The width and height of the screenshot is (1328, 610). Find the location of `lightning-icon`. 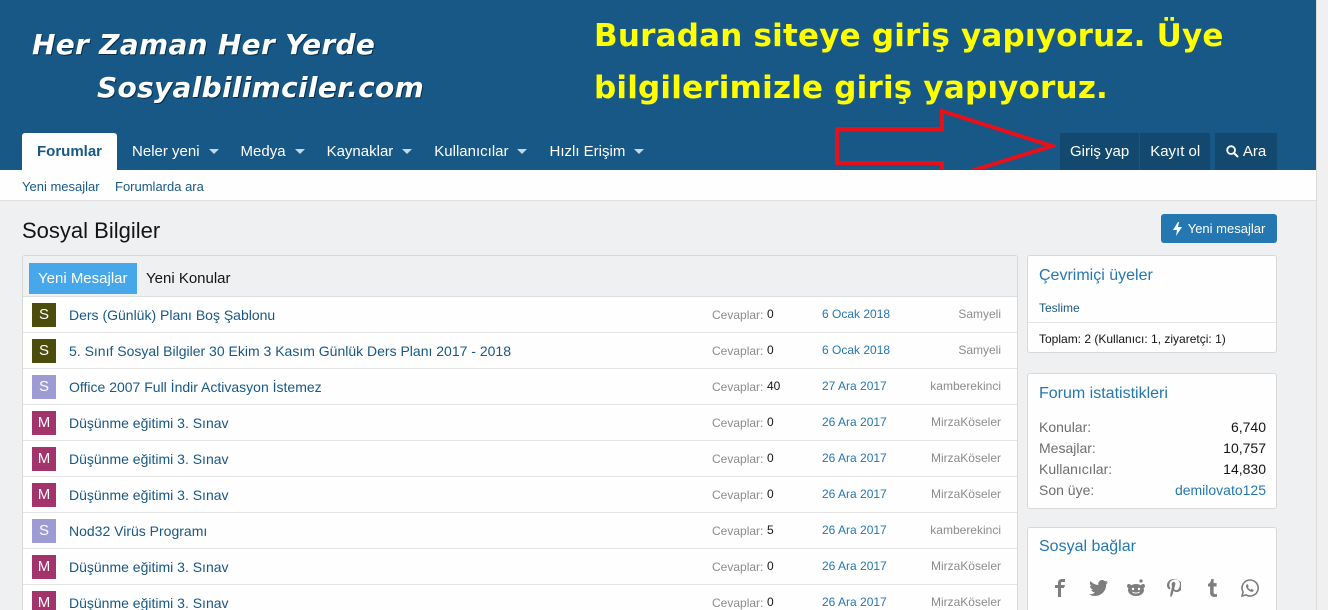

lightning-icon is located at coordinates (1177, 228).